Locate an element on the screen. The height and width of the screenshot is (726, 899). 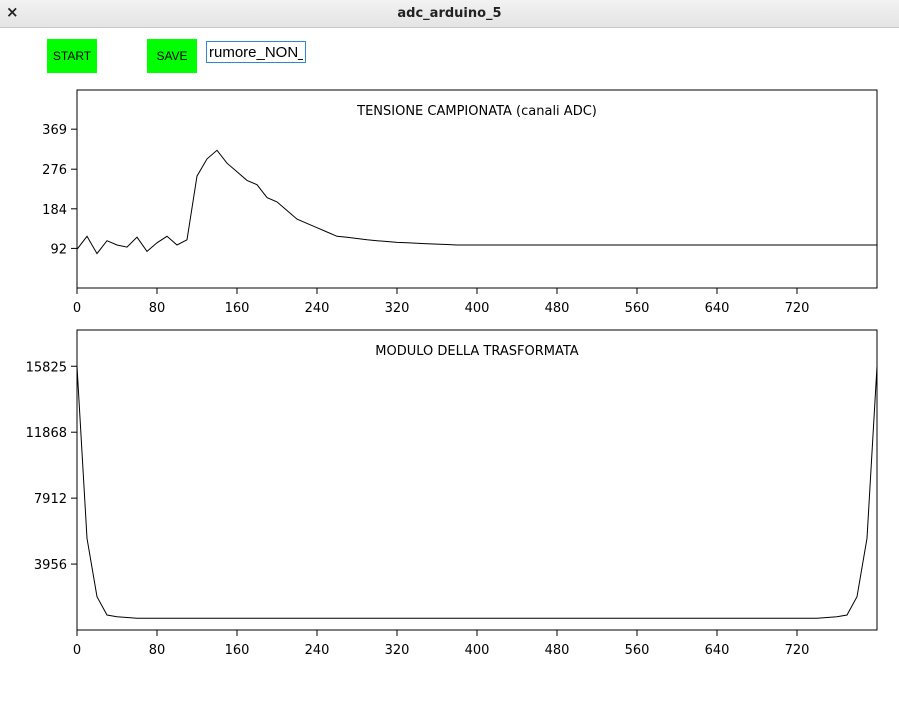
window-title: adc_arduino_5 is located at coordinates (449, 13).